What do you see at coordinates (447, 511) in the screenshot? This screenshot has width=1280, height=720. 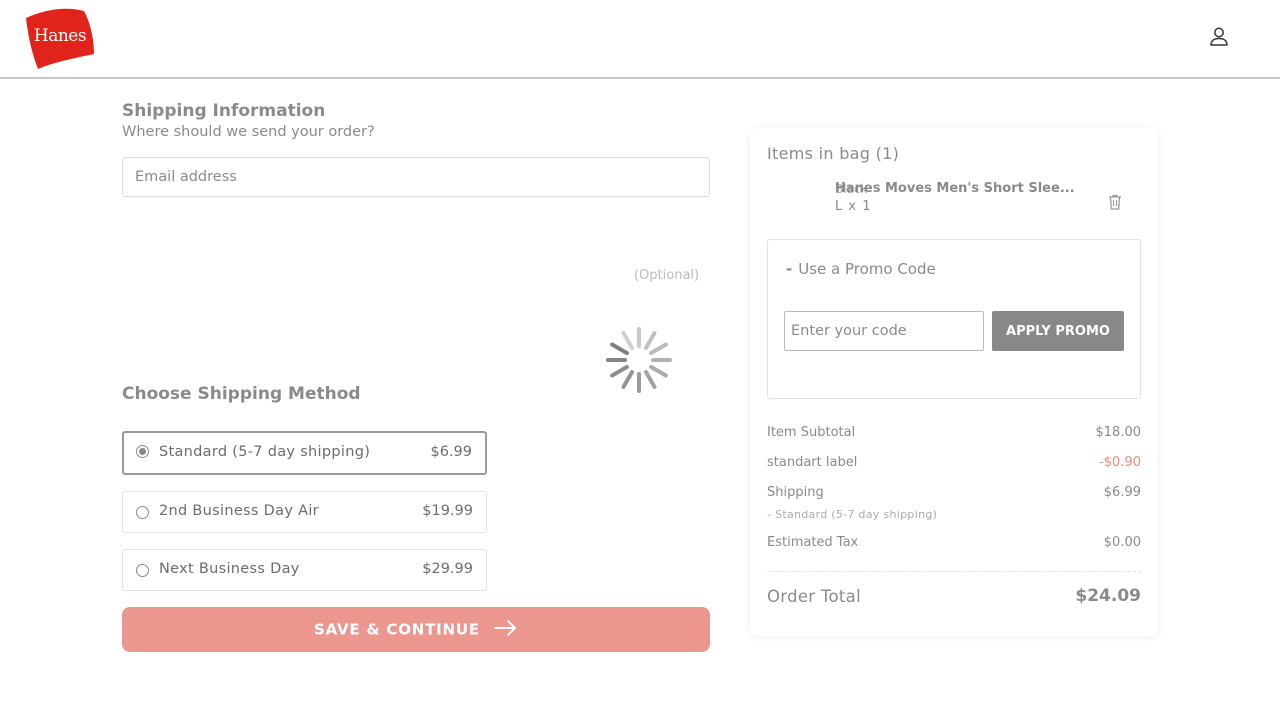 I see `shipping-option-price: $19.99` at bounding box center [447, 511].